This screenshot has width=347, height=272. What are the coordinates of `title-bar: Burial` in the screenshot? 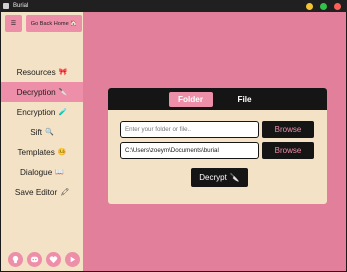 It's located at (173, 6).